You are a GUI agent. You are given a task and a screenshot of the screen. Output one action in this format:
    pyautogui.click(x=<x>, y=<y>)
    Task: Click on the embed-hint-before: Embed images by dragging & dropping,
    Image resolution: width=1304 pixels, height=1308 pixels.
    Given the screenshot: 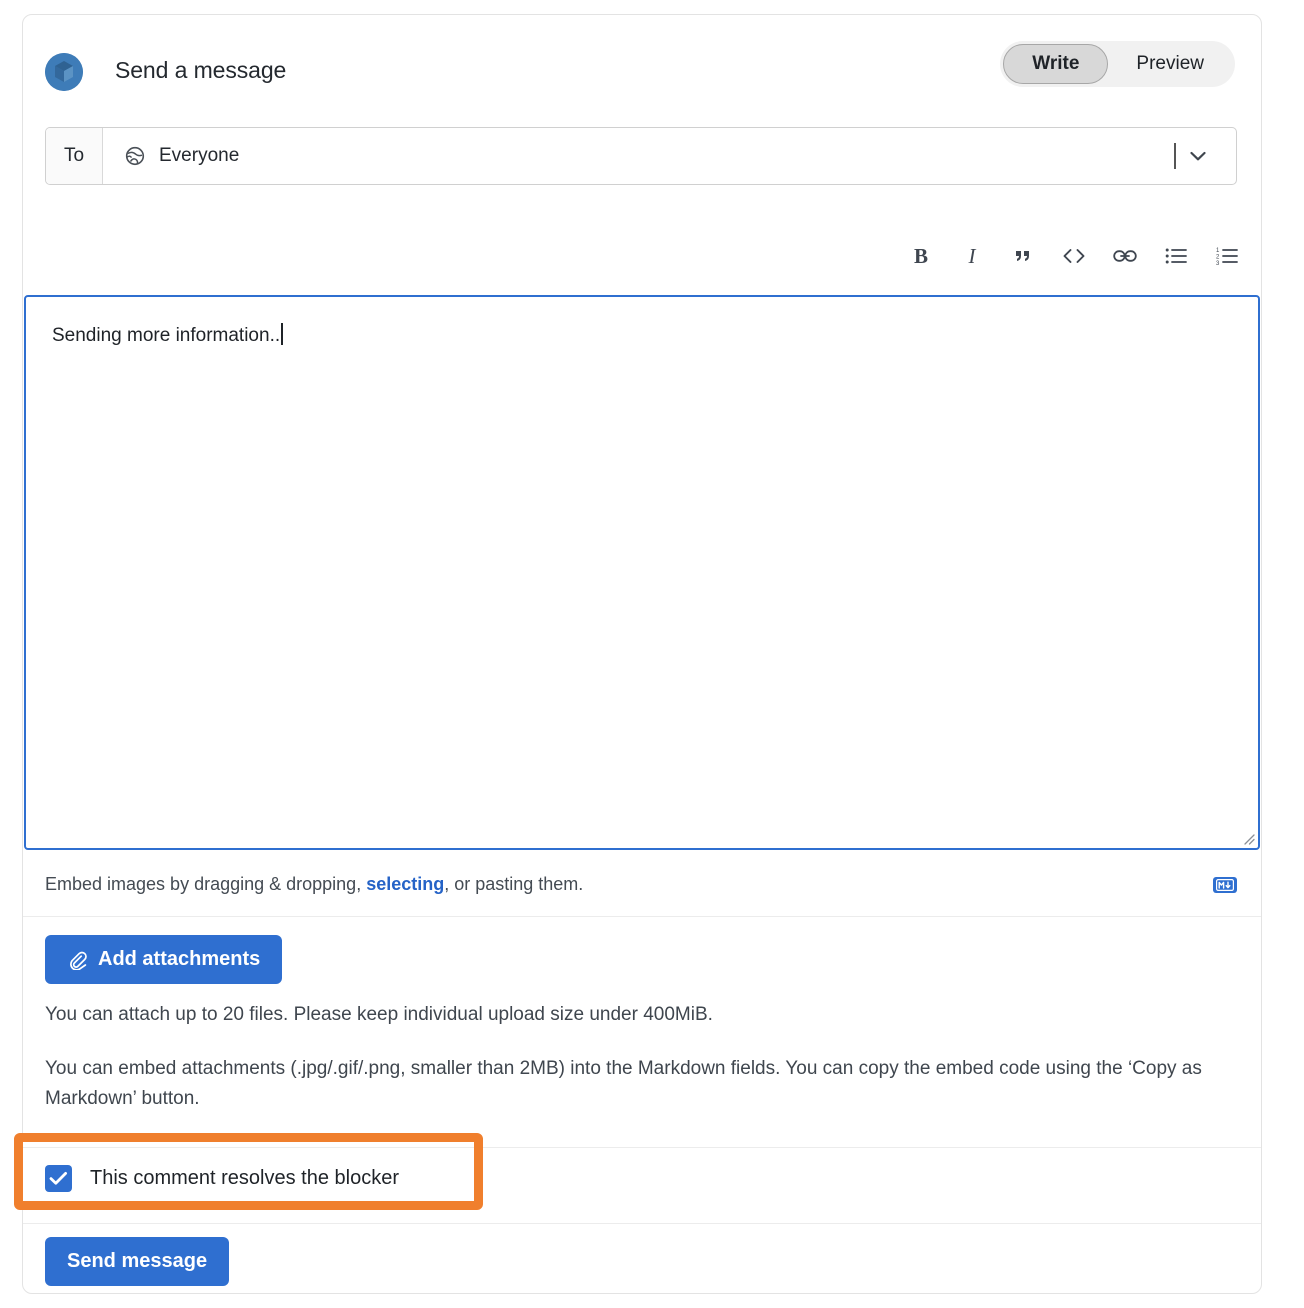 What is the action you would take?
    pyautogui.click(x=206, y=884)
    